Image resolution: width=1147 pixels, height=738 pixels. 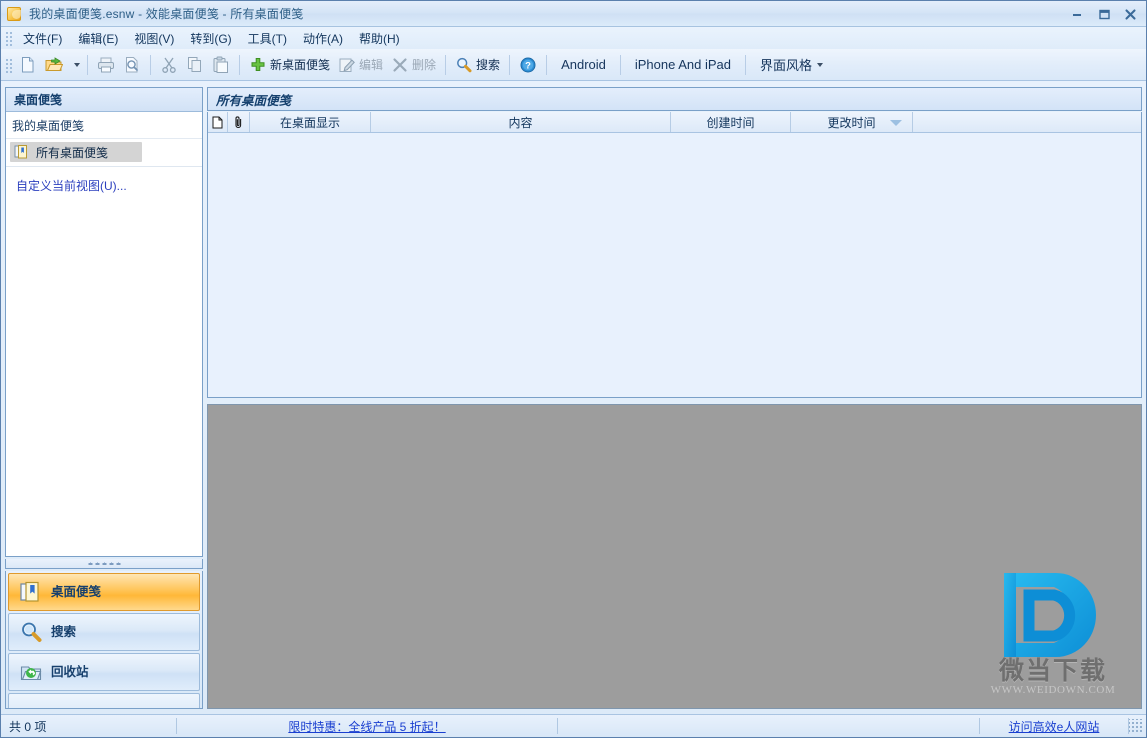 I want to click on promo-link: 限时特惠：全线产品 5 折起！, so click(x=366, y=726).